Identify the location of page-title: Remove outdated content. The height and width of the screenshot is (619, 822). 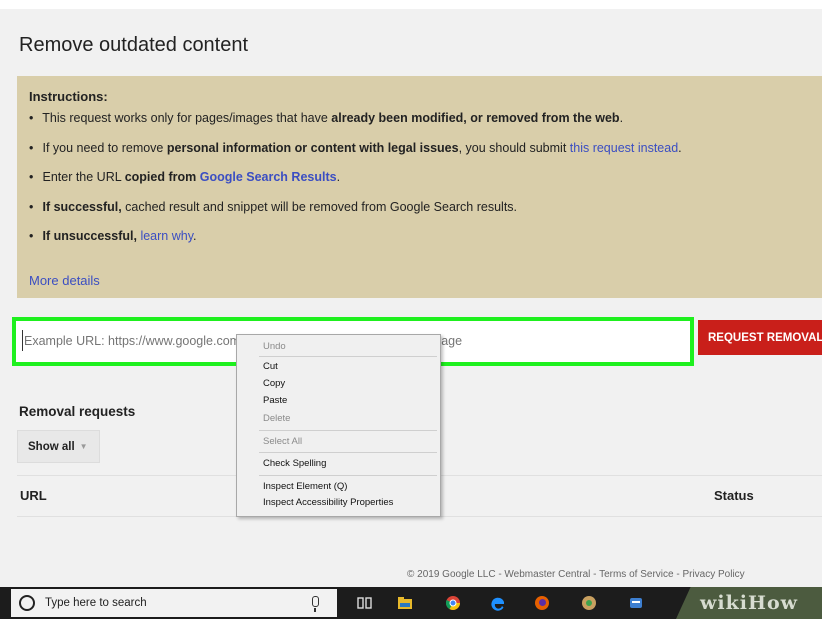
(134, 45).